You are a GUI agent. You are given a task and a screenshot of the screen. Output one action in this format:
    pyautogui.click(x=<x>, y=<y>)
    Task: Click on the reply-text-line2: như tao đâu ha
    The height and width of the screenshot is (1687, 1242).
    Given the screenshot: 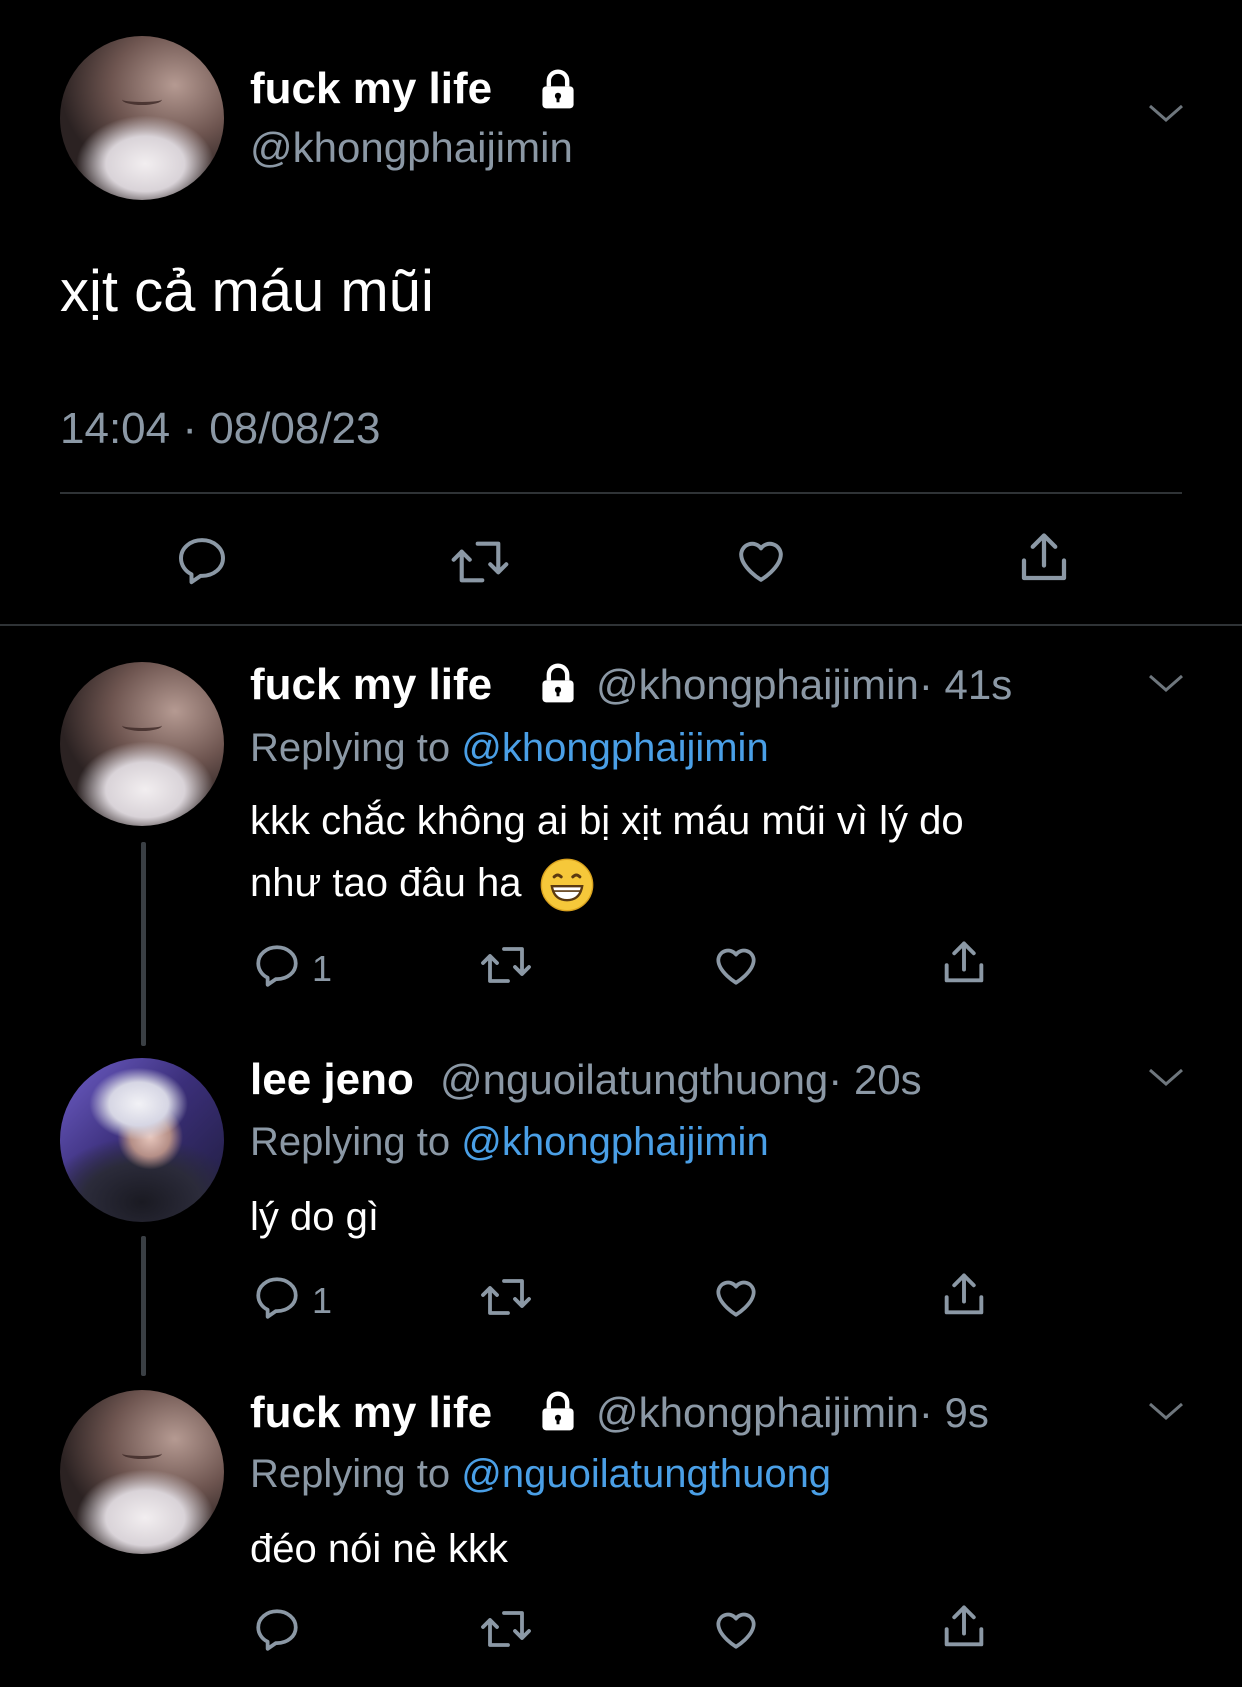 What is the action you would take?
    pyautogui.click(x=700, y=883)
    